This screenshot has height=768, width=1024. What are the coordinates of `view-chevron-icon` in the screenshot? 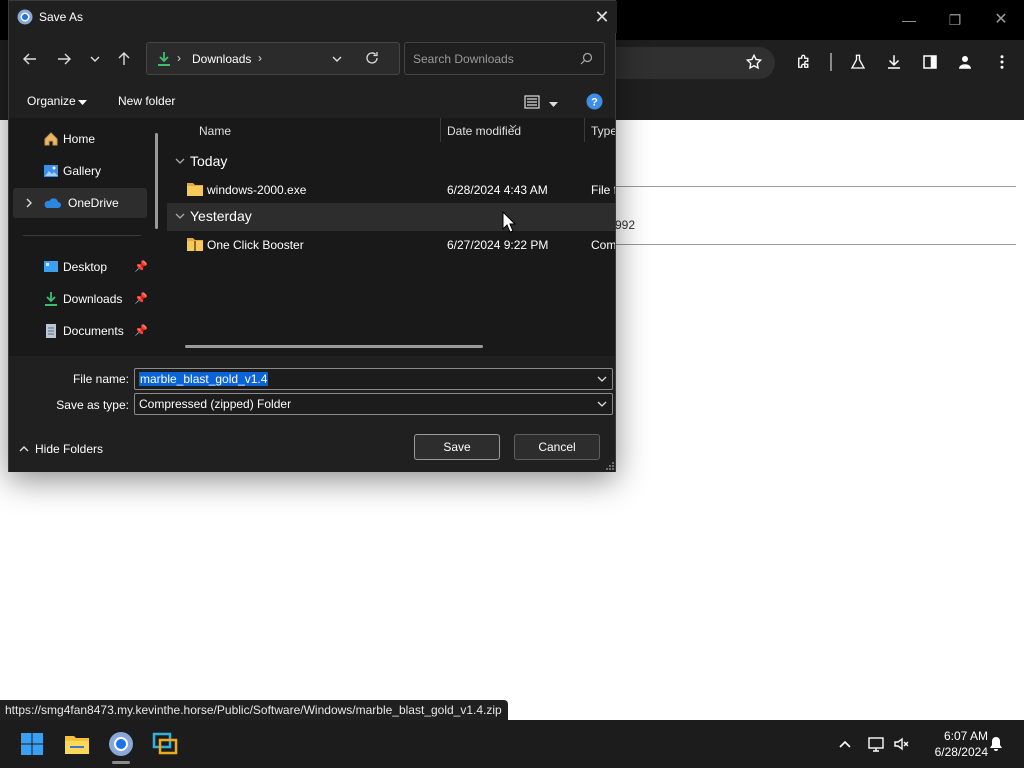 It's located at (553, 105).